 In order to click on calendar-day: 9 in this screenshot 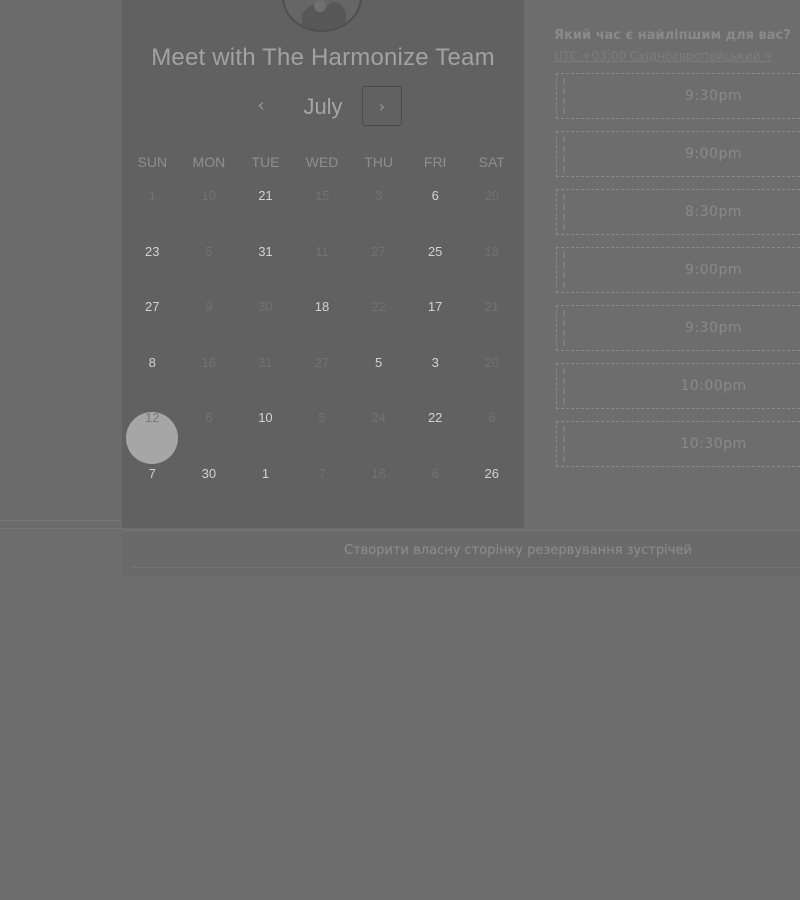, I will do `click(209, 315)`.